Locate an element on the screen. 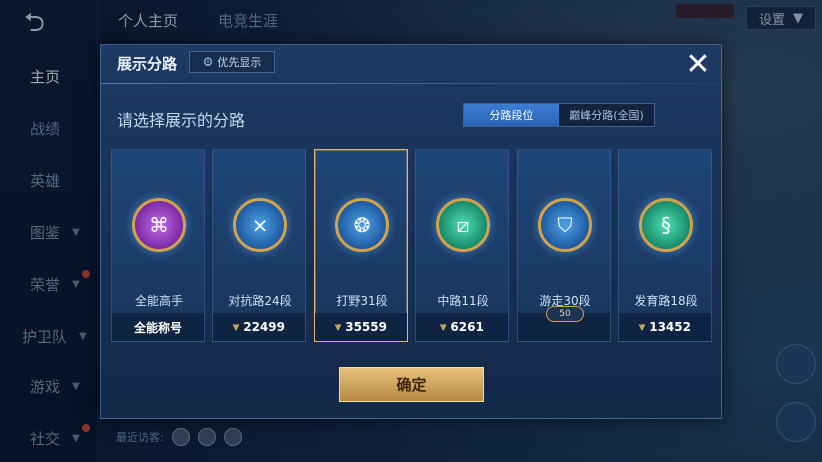 This screenshot has height=462, width=822. farm-lane-emblem-icon: § is located at coordinates (666, 225).